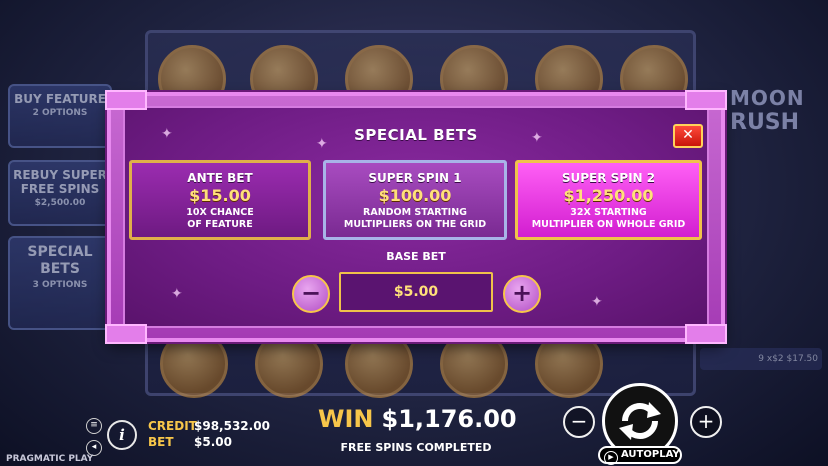  What do you see at coordinates (60, 113) in the screenshot?
I see `buy-feature-subtitle: 2 OPTIONS` at bounding box center [60, 113].